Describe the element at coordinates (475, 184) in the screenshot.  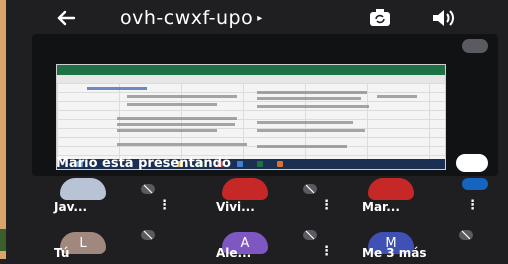
I see `speaking-indicator` at that location.